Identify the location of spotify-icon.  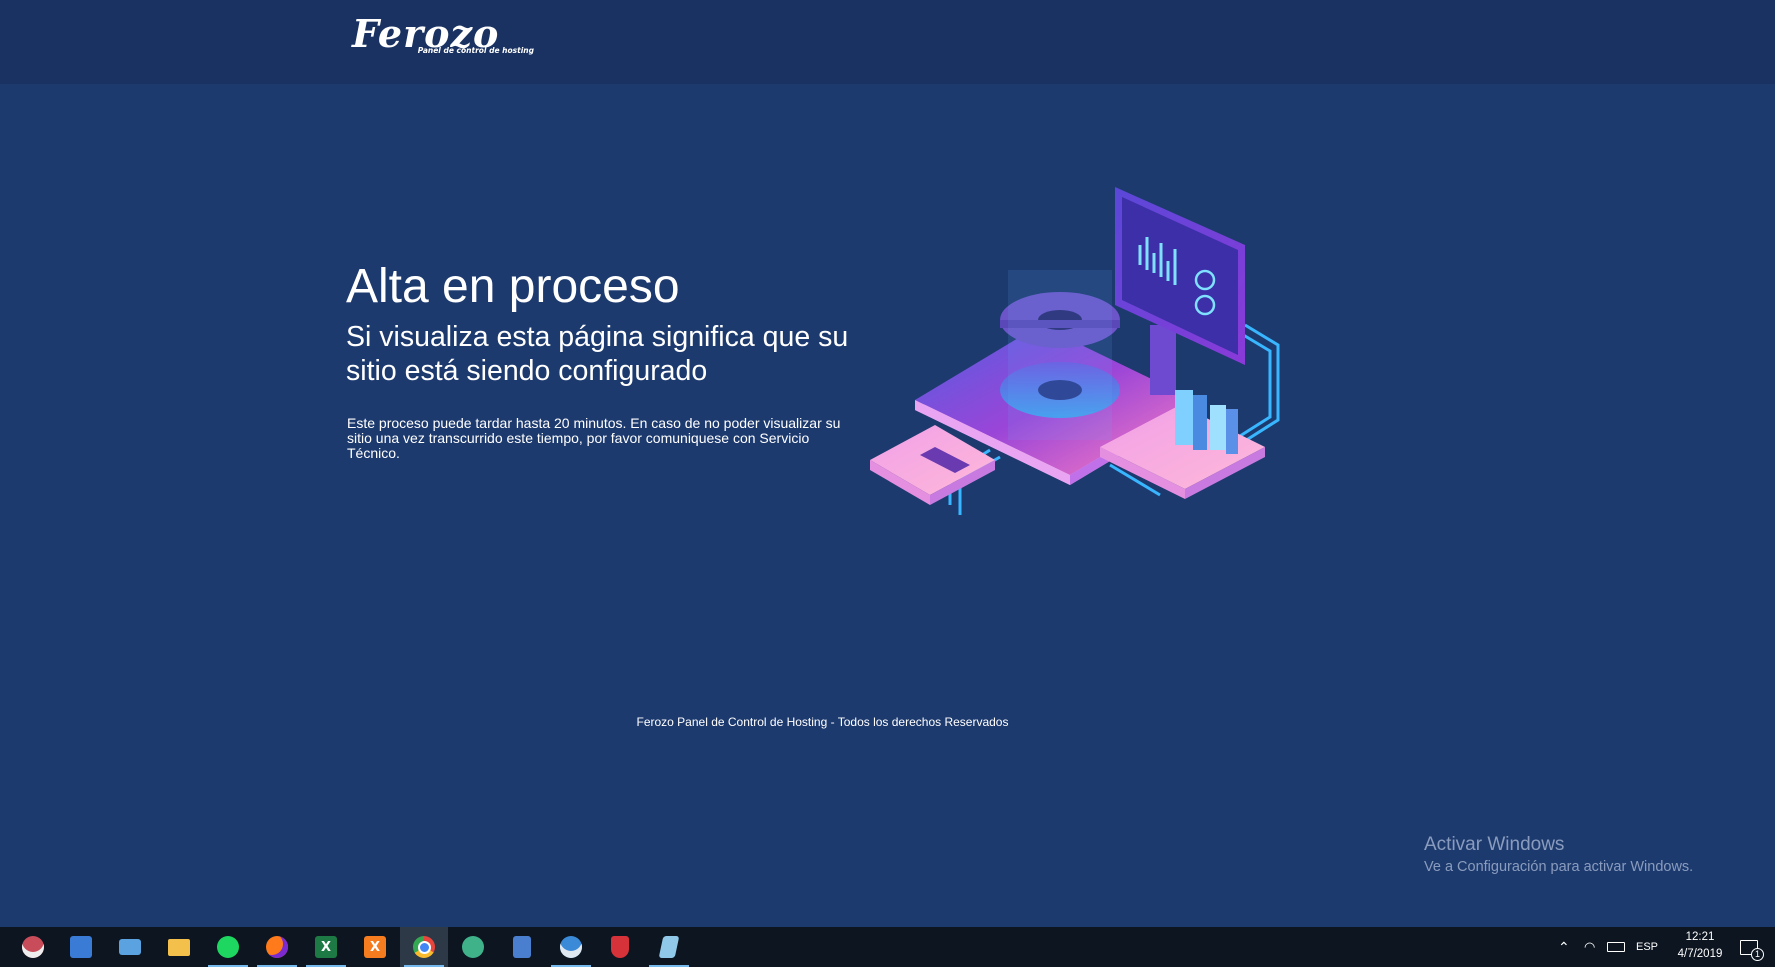
(228, 947).